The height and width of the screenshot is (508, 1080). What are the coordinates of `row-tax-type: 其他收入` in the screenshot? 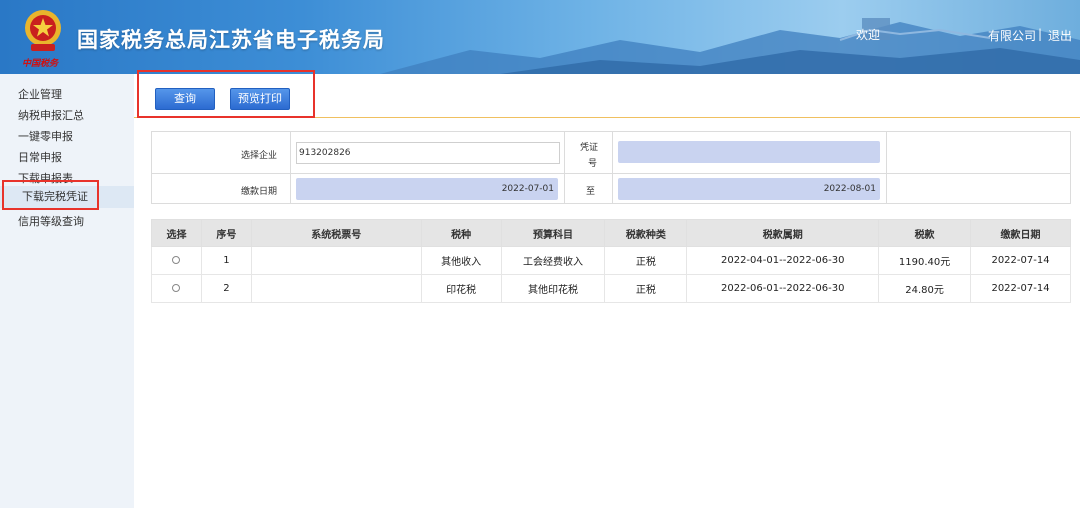 It's located at (461, 260).